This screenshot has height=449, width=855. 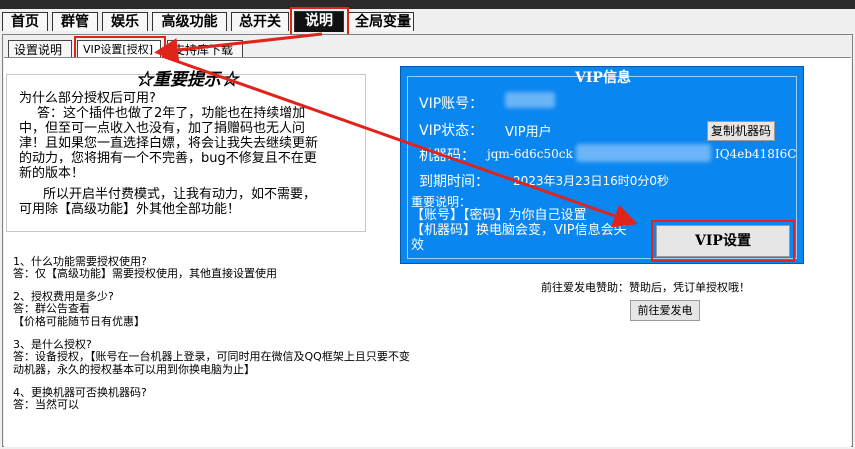 I want to click on vip-note-line: 【机器码】换电脑会变，VIP信息会失, so click(x=519, y=230).